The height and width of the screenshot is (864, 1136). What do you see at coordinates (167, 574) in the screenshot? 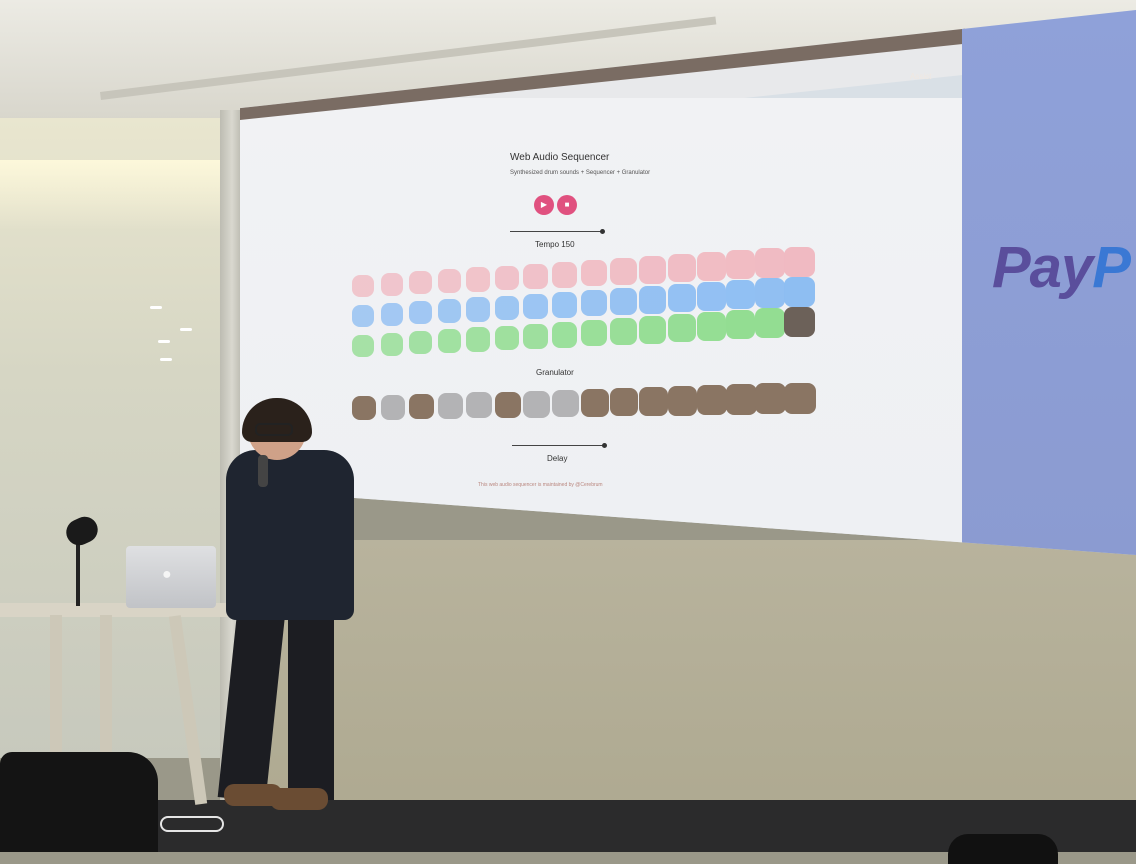
I see `apple-icon: ●` at bounding box center [167, 574].